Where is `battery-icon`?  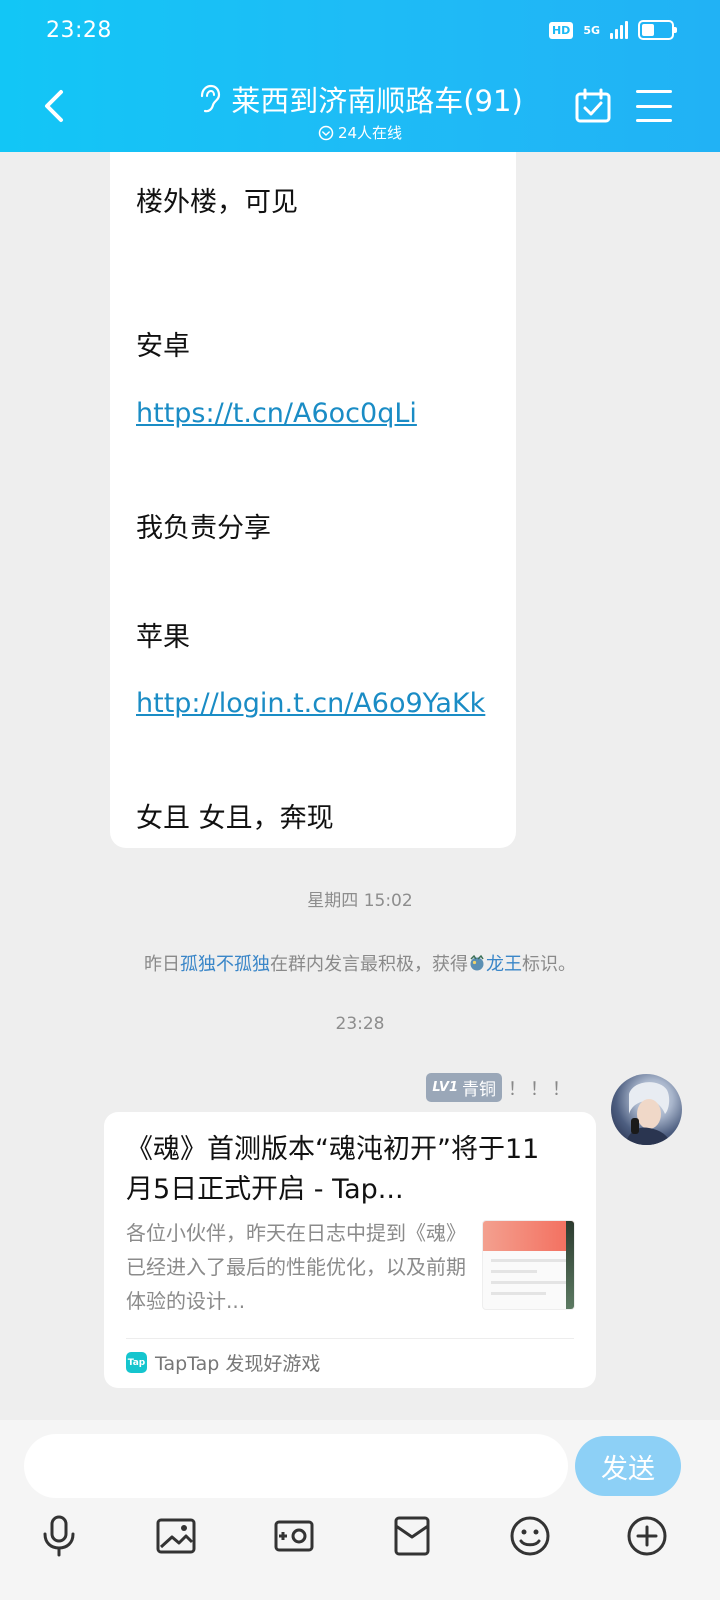
battery-icon is located at coordinates (657, 30).